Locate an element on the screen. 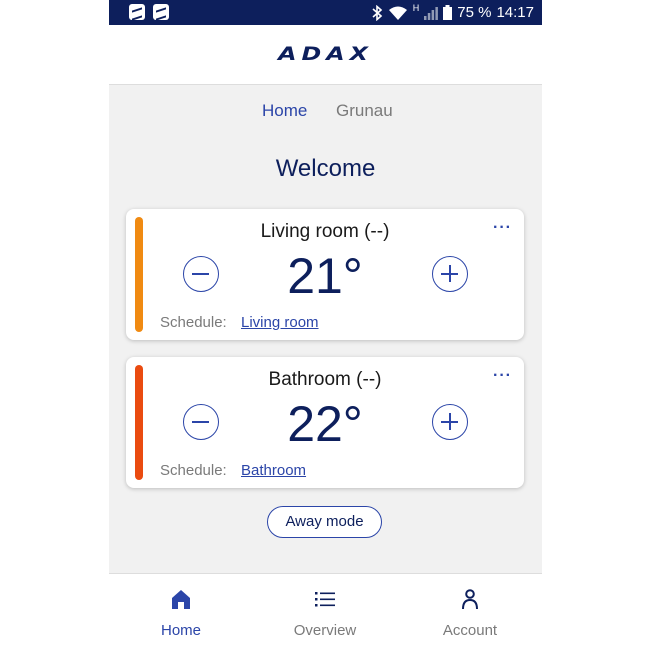 The height and width of the screenshot is (650, 650). schedule-link: Bathroom is located at coordinates (273, 470).